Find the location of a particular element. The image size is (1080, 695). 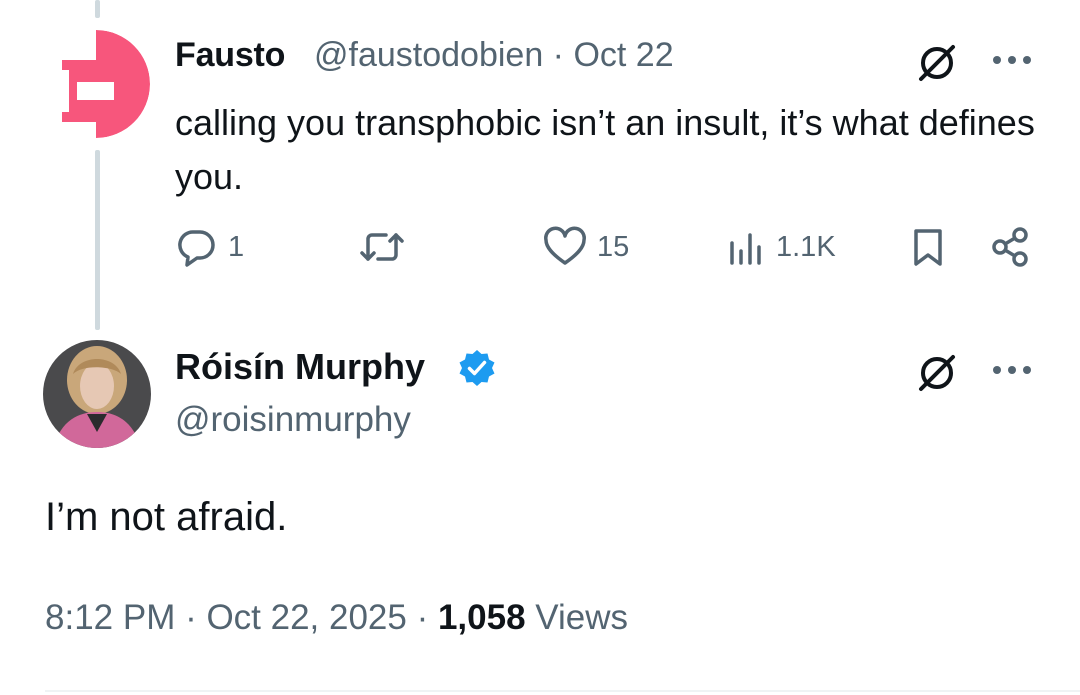

like-count: 15 is located at coordinates (613, 246).